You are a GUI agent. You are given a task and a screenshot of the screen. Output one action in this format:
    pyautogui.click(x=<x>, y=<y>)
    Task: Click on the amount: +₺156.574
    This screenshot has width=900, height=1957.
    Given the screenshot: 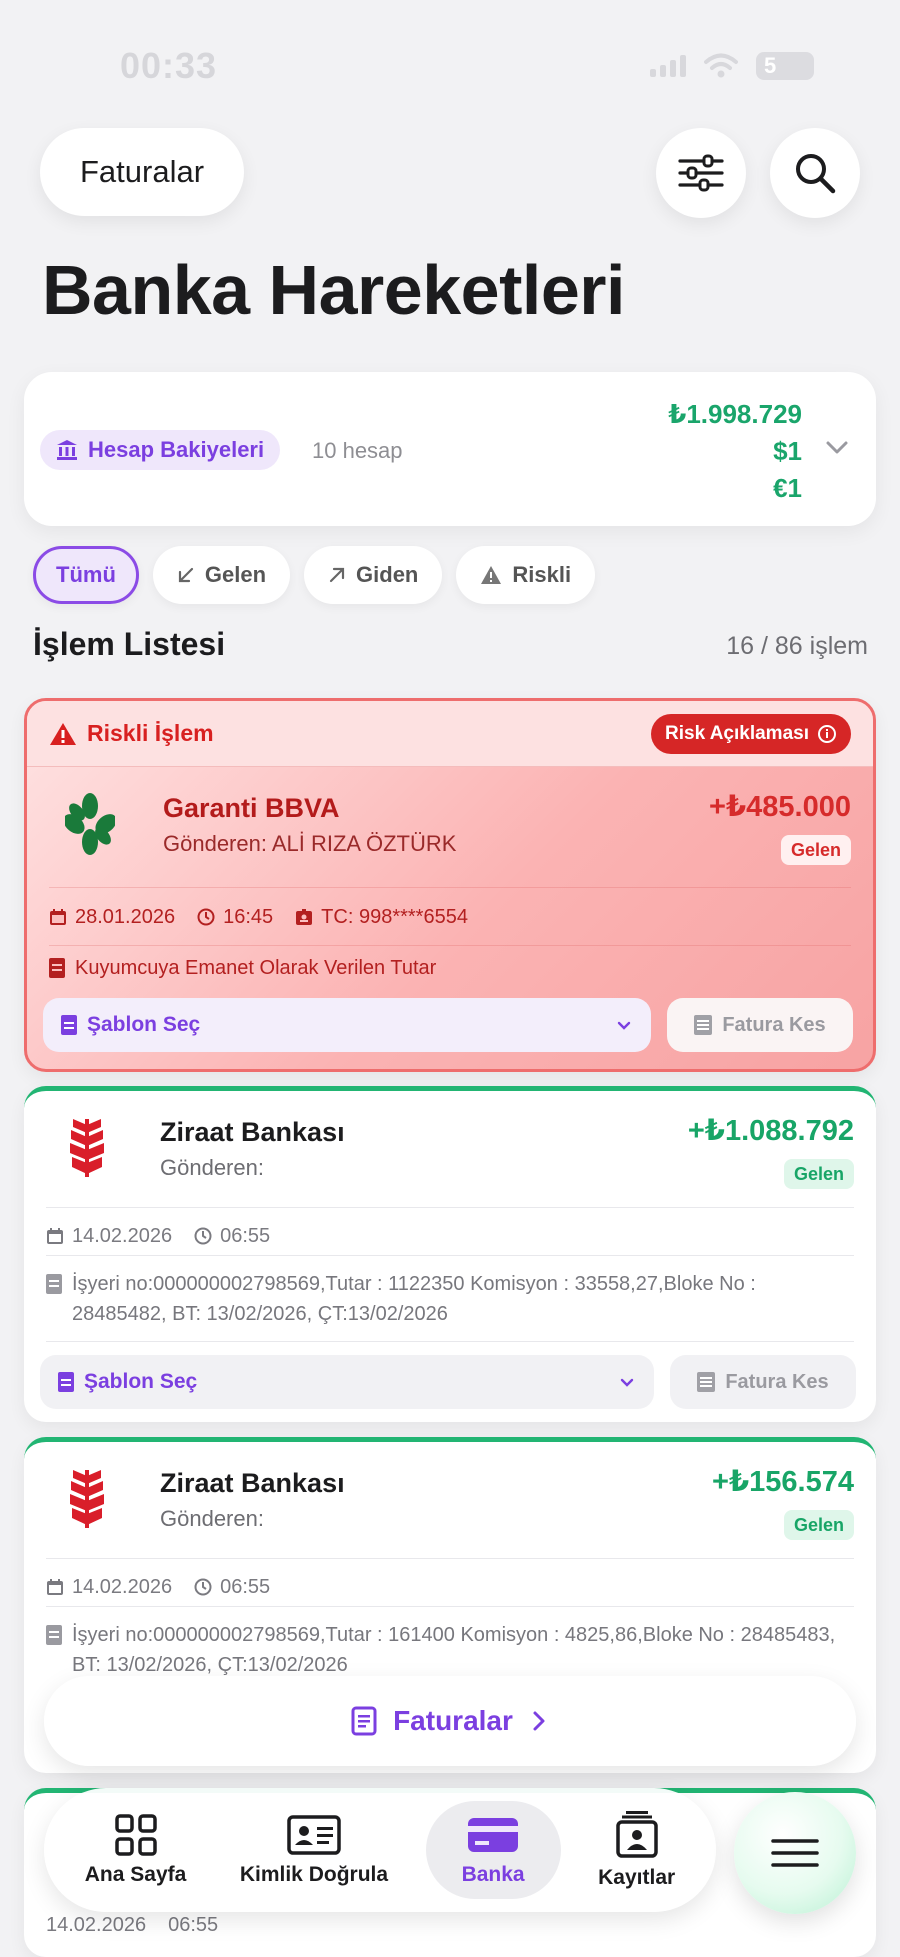 What is the action you would take?
    pyautogui.click(x=783, y=1482)
    